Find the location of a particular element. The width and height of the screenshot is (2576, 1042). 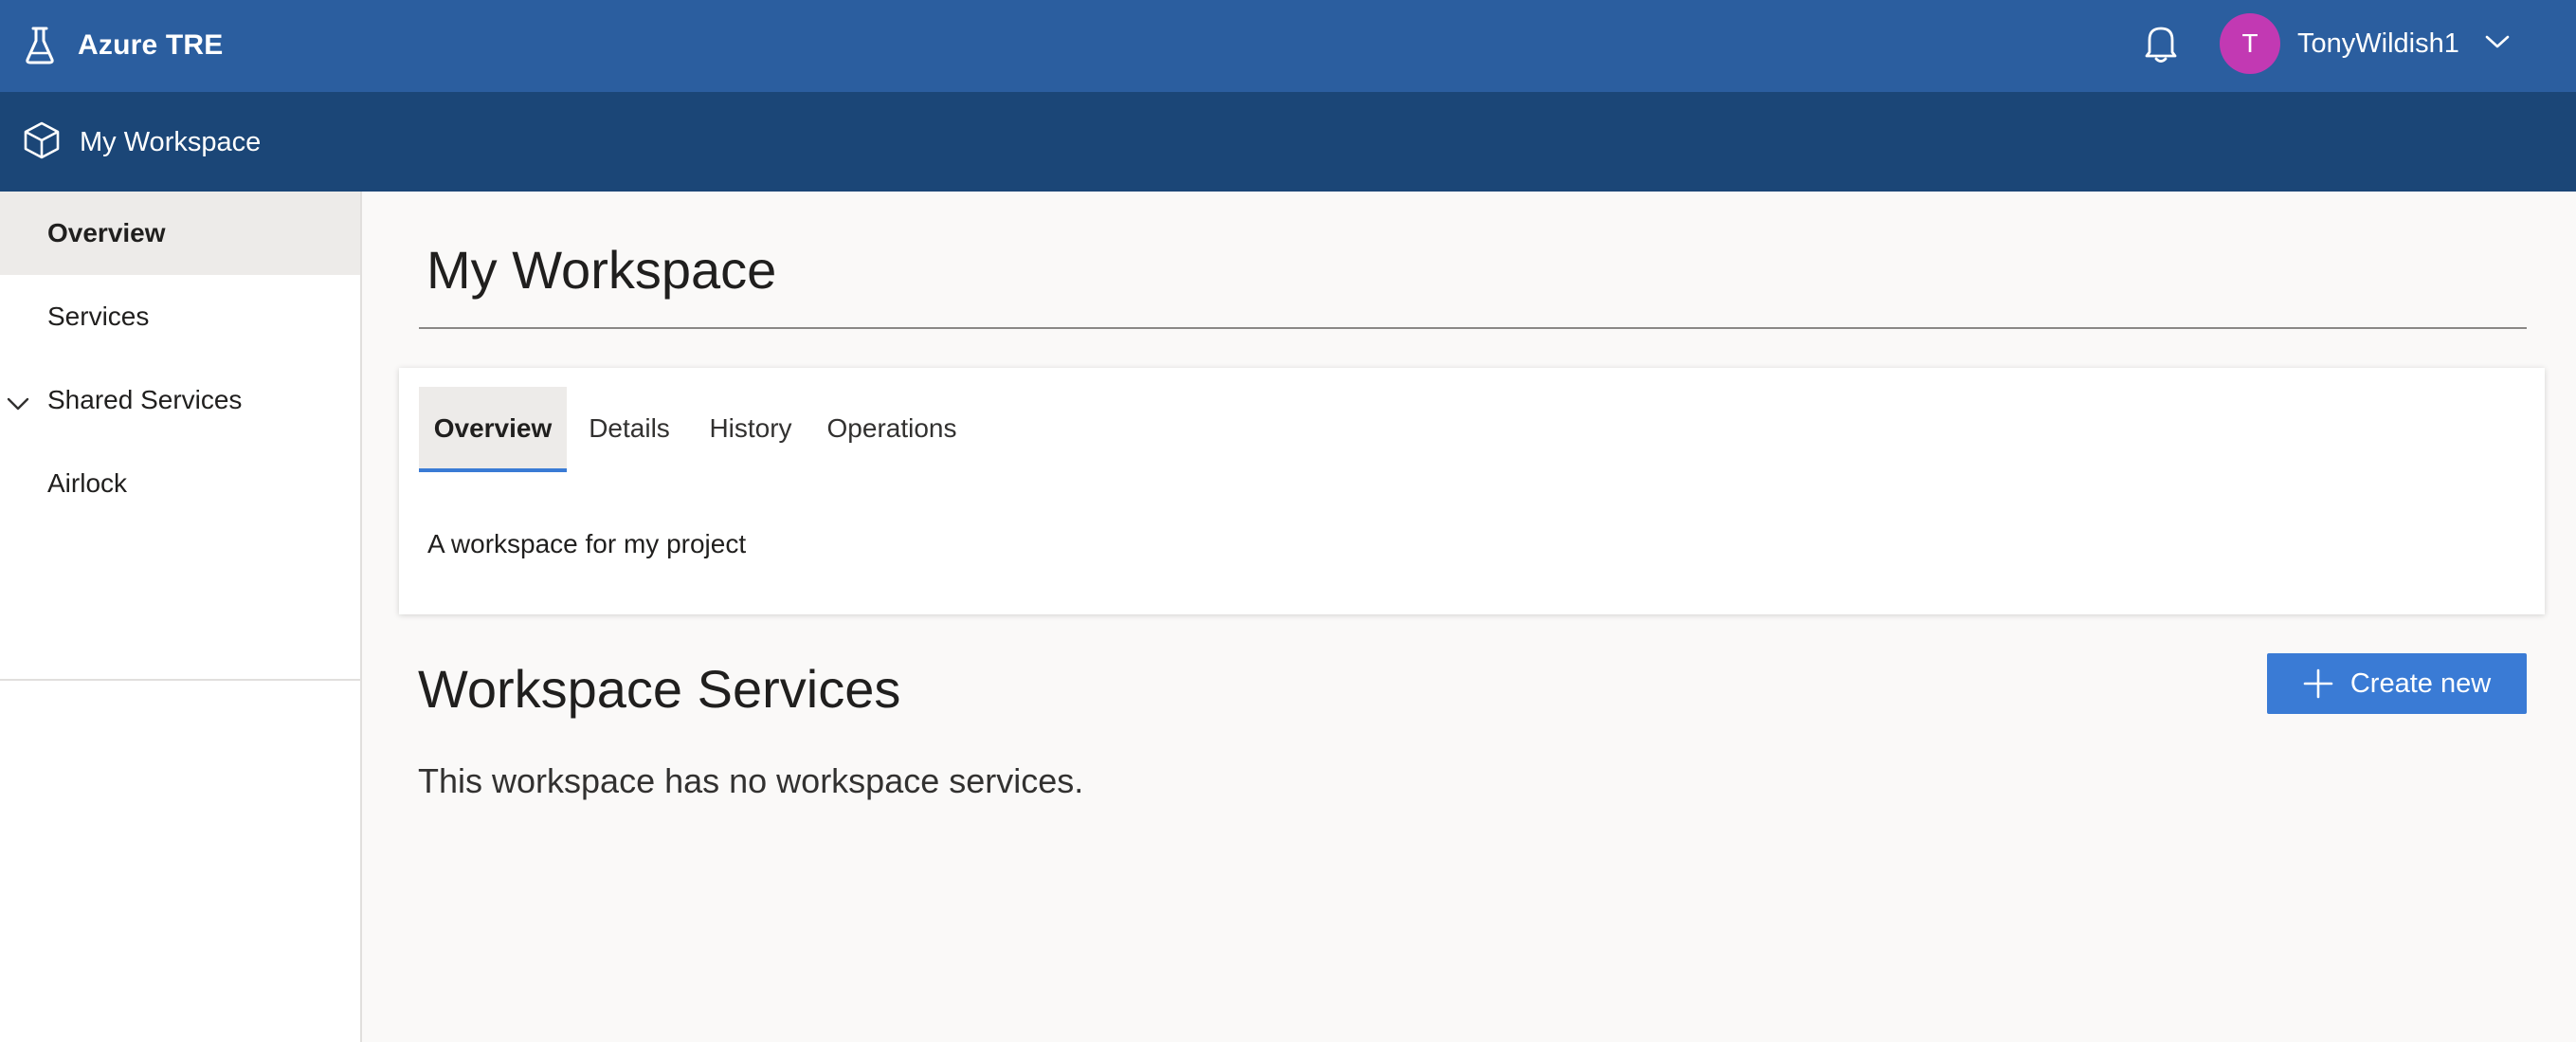

plus-icon is located at coordinates (2326, 683).